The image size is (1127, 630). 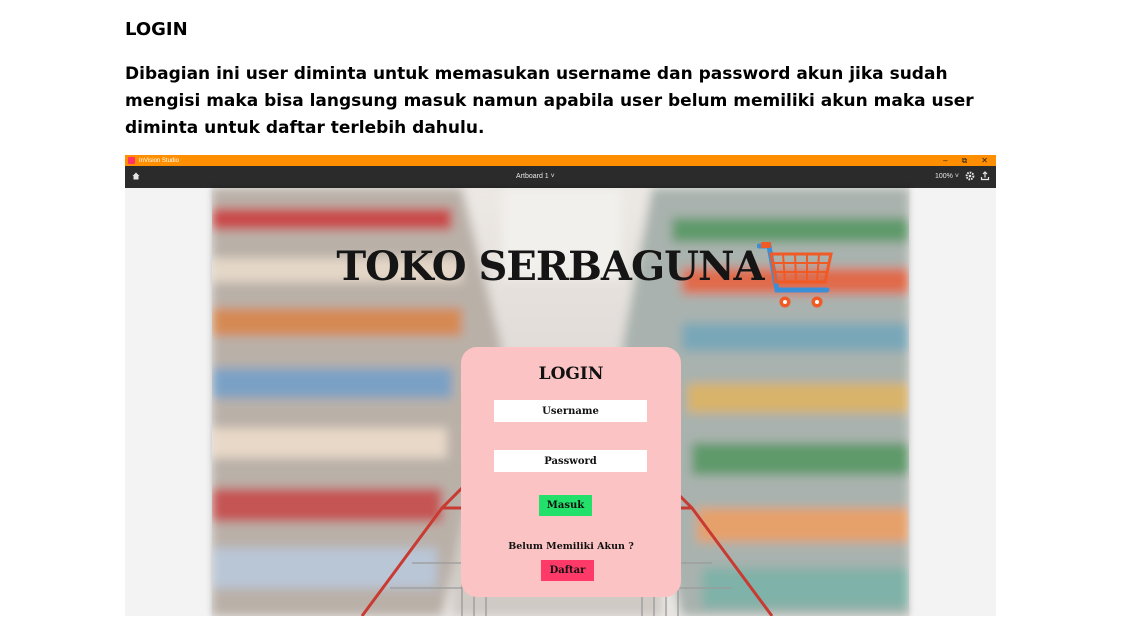 What do you see at coordinates (984, 160) in the screenshot?
I see `close-button: ✕` at bounding box center [984, 160].